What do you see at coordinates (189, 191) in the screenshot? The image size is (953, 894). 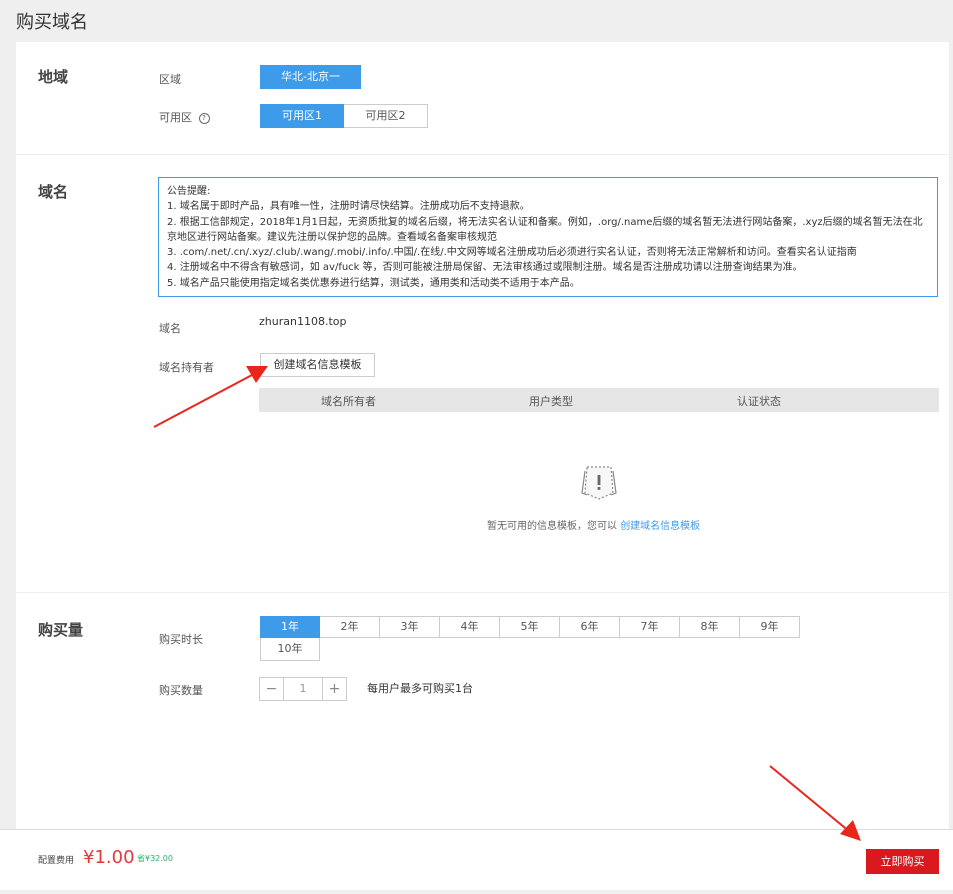 I see `notice-heading: 公告提醒:` at bounding box center [189, 191].